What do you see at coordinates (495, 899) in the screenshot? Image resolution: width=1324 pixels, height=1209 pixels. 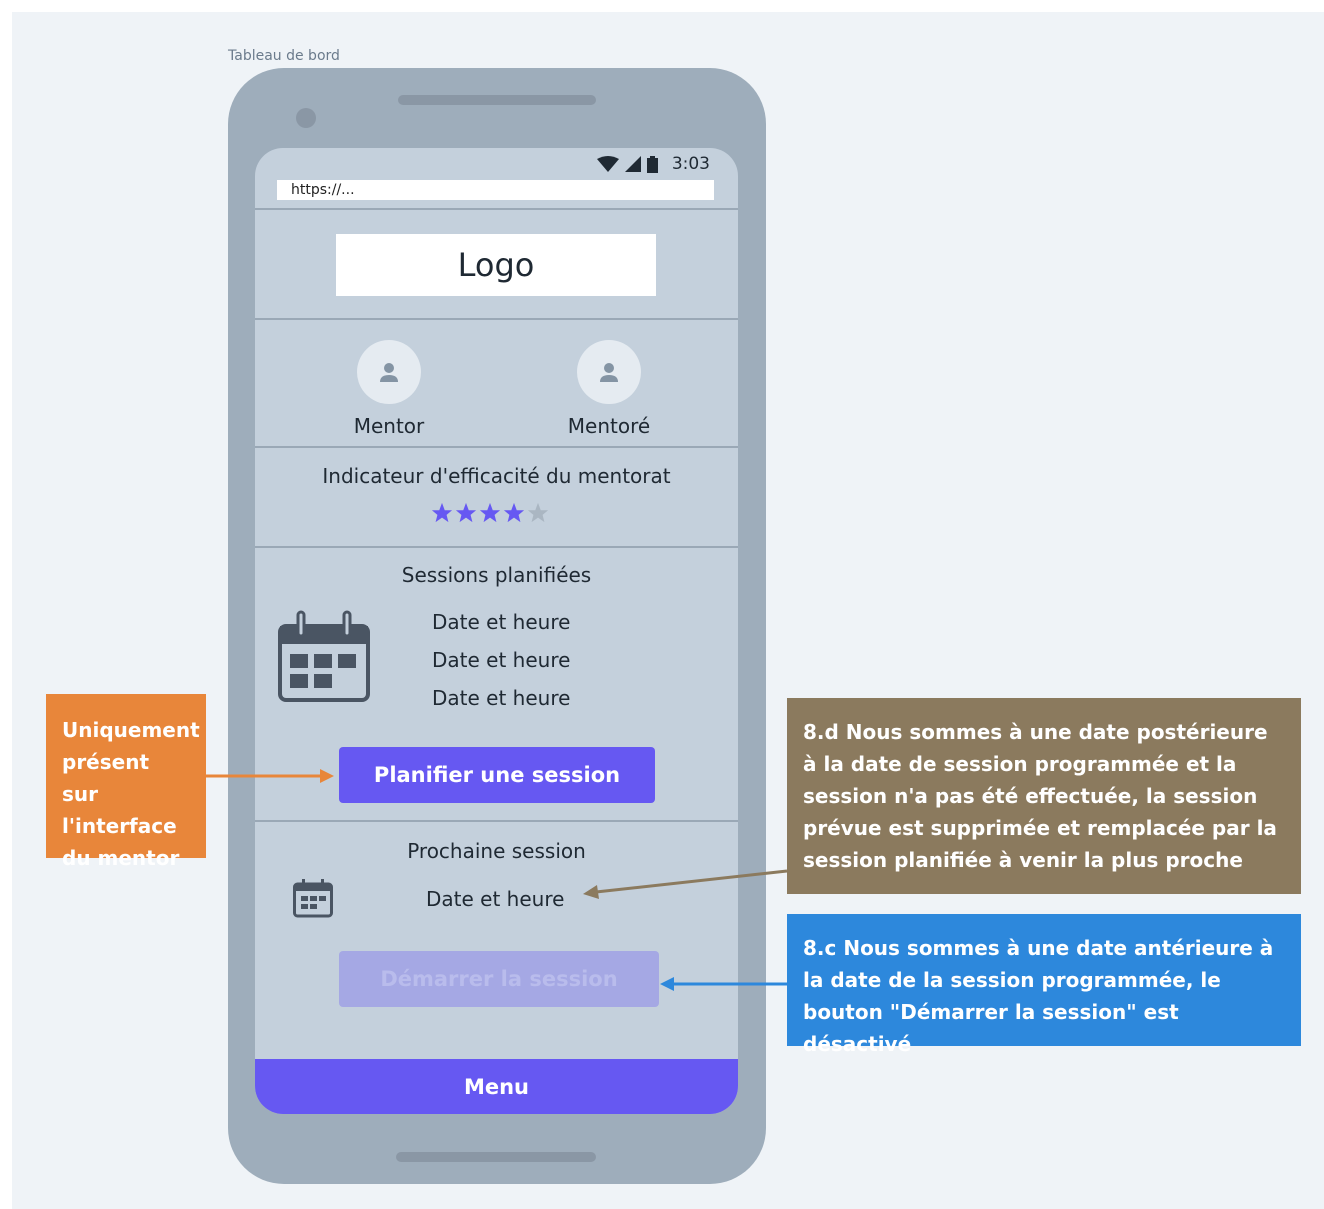 I see `next-session-datetime: Date et heure` at bounding box center [495, 899].